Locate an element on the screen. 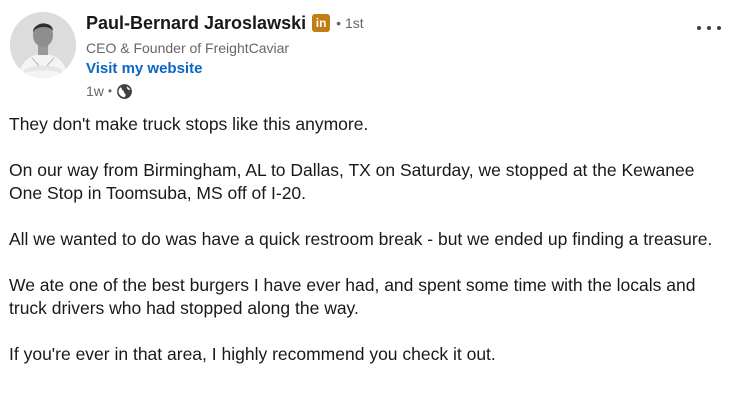  more-options-icon is located at coordinates (709, 28).